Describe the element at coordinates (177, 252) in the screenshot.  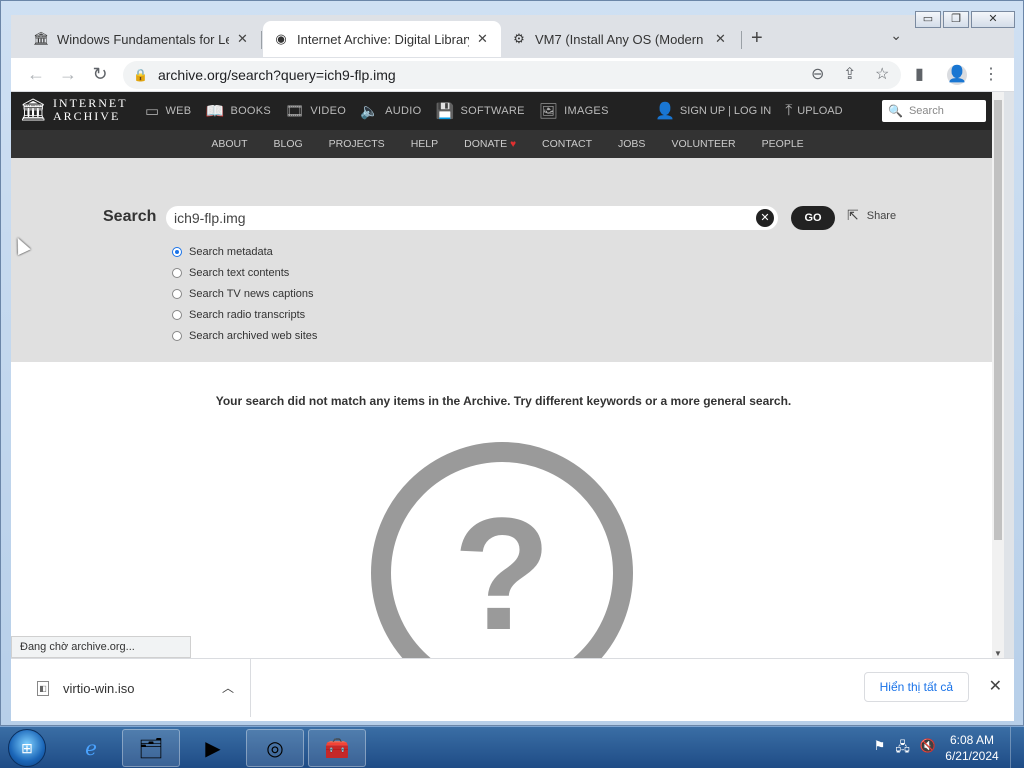
I see `radio-selected` at that location.